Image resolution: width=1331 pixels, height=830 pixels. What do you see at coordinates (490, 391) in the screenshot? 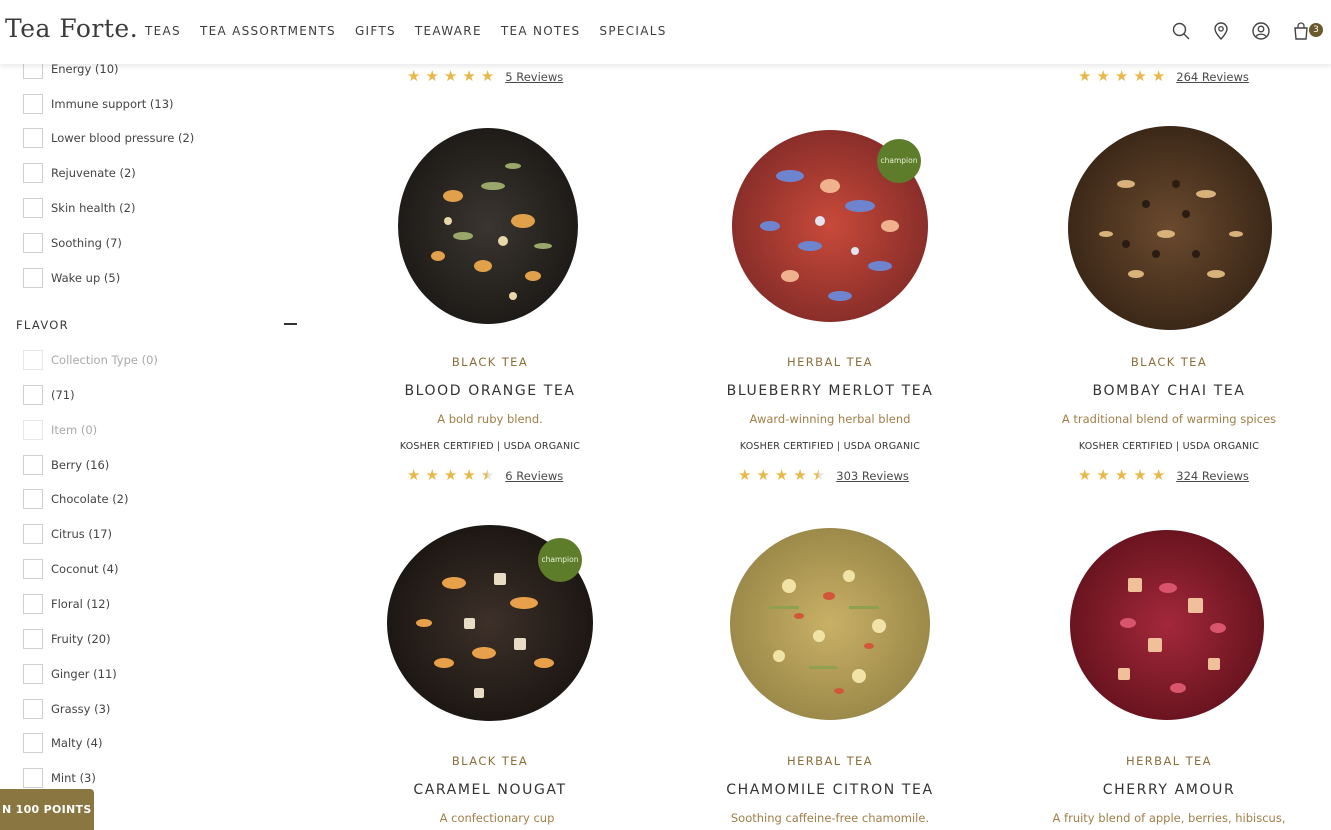
I see `product-name: BLOOD ORANGE TEA` at bounding box center [490, 391].